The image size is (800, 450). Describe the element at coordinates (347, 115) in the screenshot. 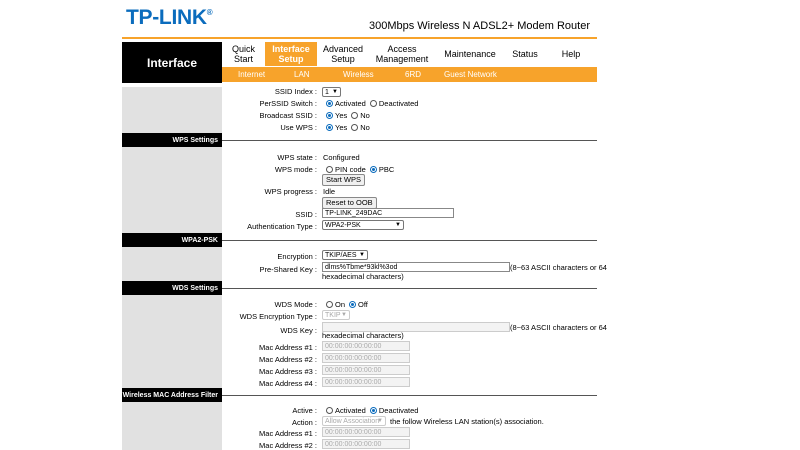

I see `broadcast-ssid: Yes No` at that location.